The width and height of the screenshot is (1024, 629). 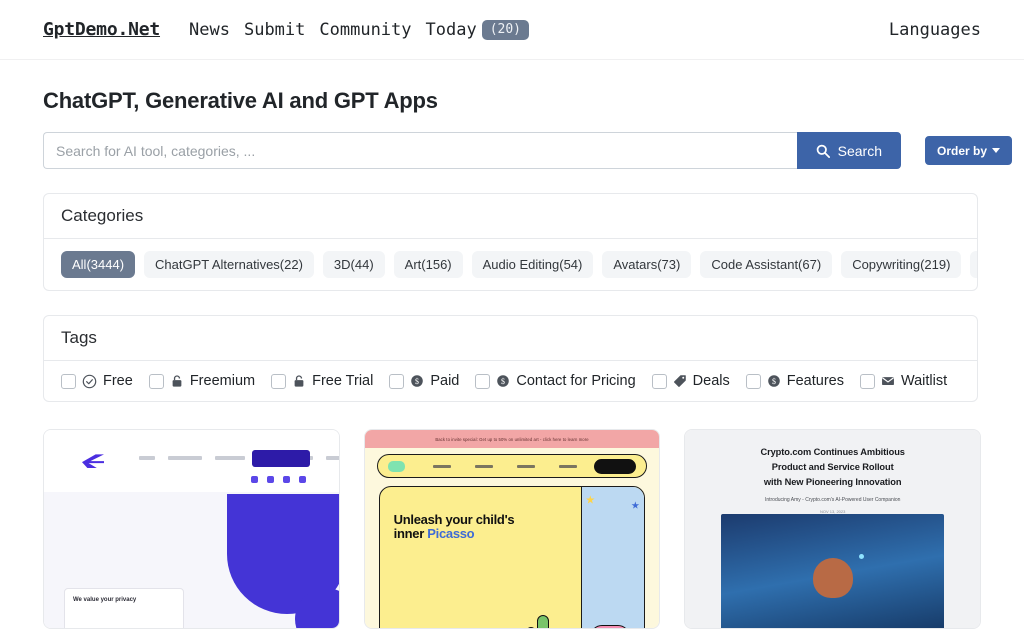 I want to click on category-chip-code-assistant: Code Assistant(67), so click(x=766, y=265).